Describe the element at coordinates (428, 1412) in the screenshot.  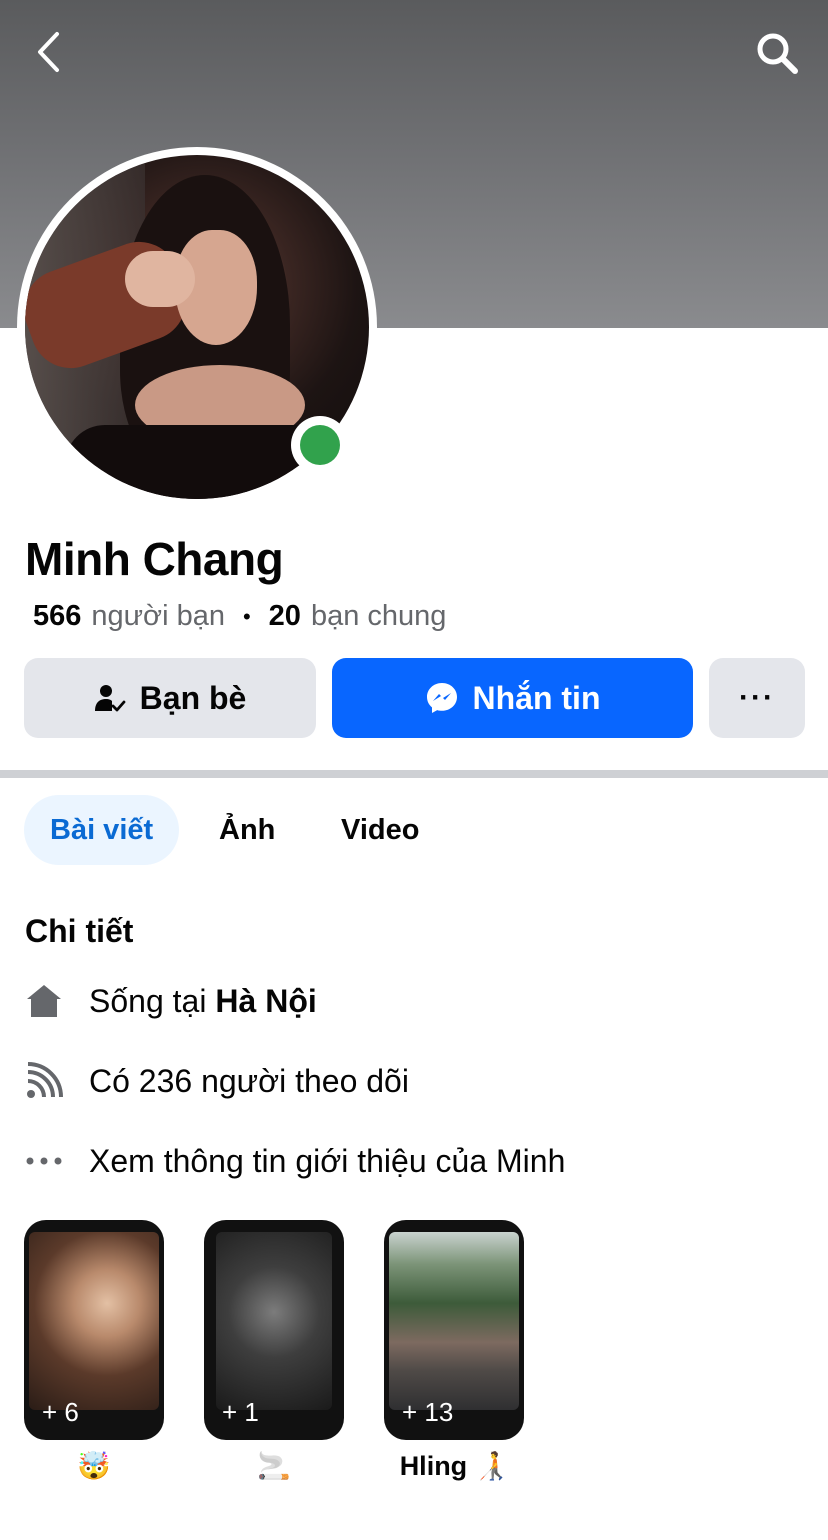
I see `highlight-count: + 13` at that location.